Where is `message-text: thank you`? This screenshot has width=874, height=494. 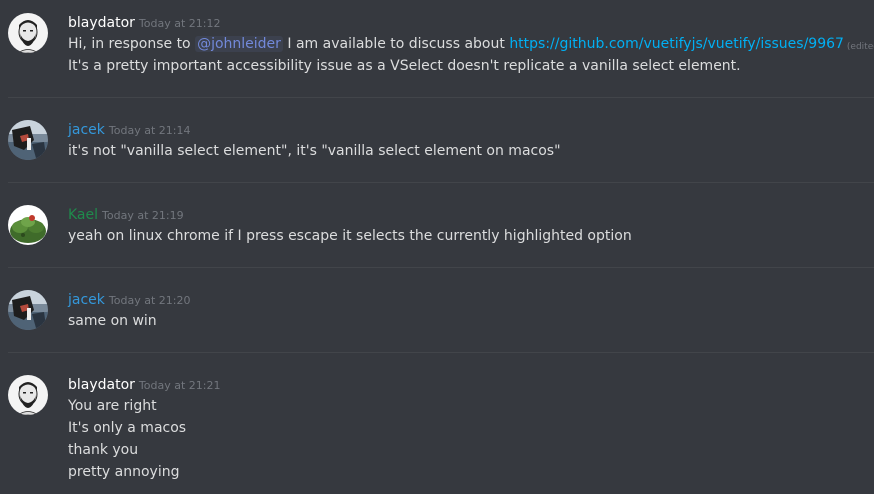
message-text: thank you is located at coordinates (103, 450).